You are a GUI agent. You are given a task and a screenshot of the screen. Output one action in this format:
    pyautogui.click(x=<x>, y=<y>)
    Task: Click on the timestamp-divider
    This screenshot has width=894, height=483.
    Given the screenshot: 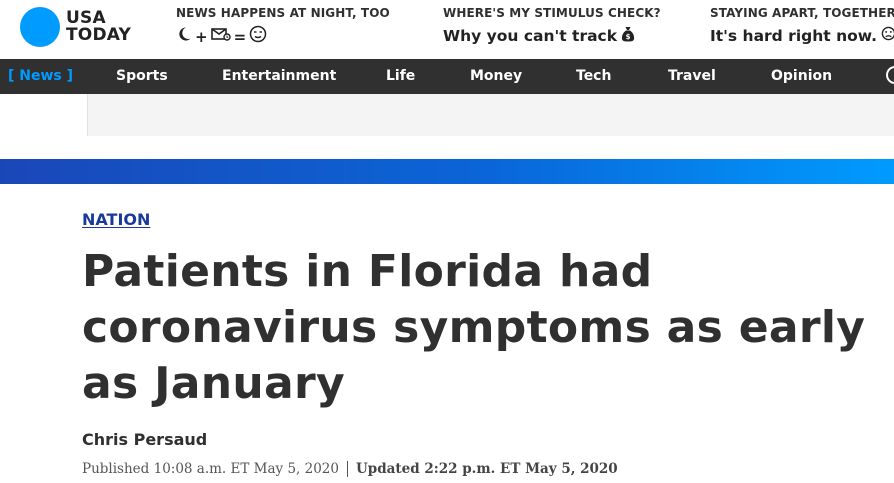 What is the action you would take?
    pyautogui.click(x=347, y=469)
    